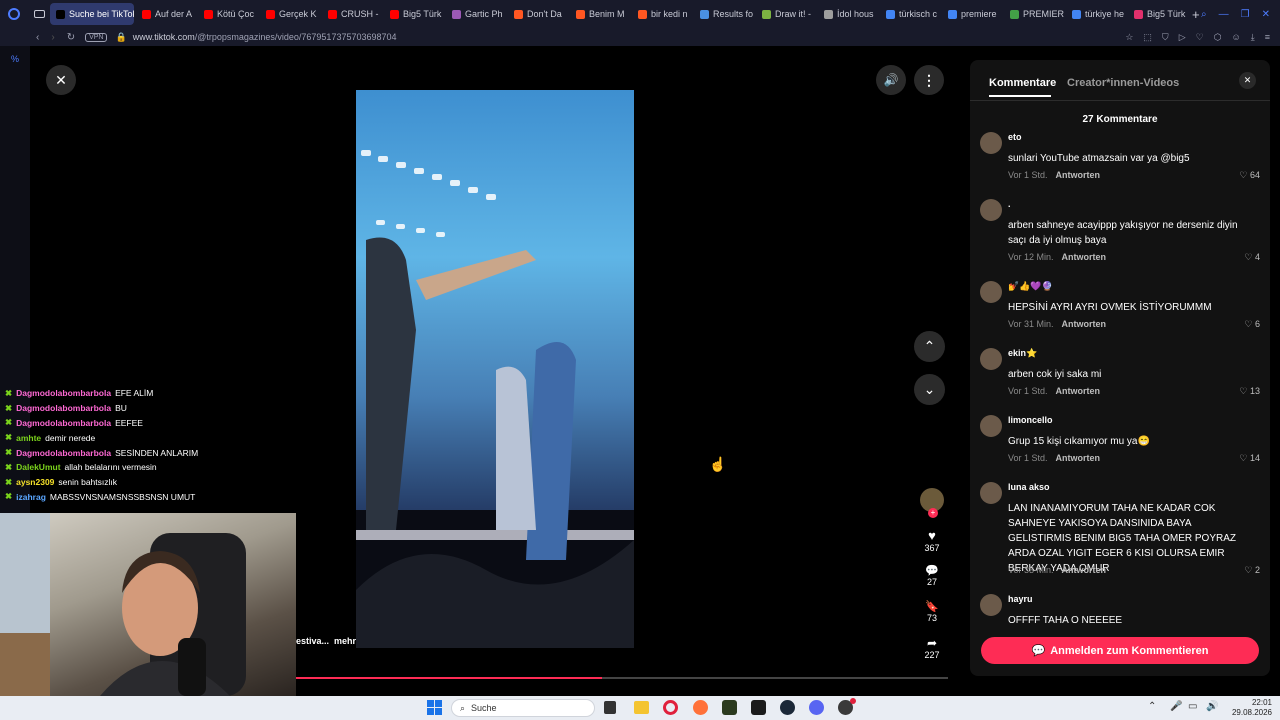 The width and height of the screenshot is (1280, 720). What do you see at coordinates (1212, 706) in the screenshot?
I see `volume-icon: 🔊` at bounding box center [1212, 706].